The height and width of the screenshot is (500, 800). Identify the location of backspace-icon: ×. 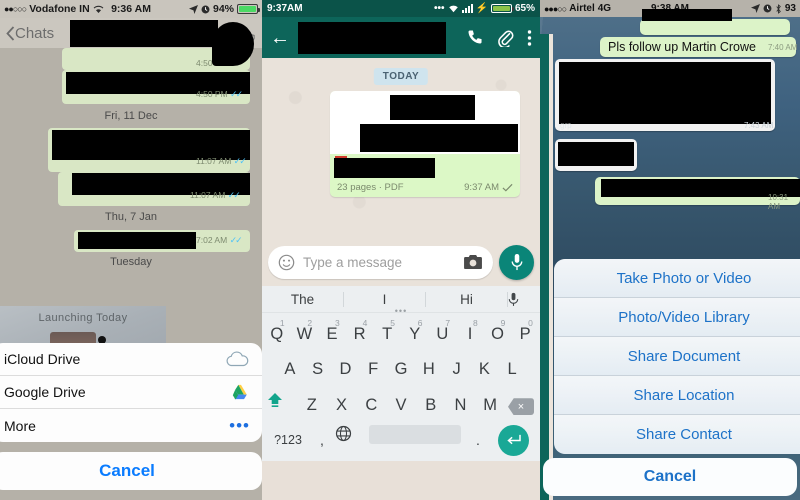
(521, 405).